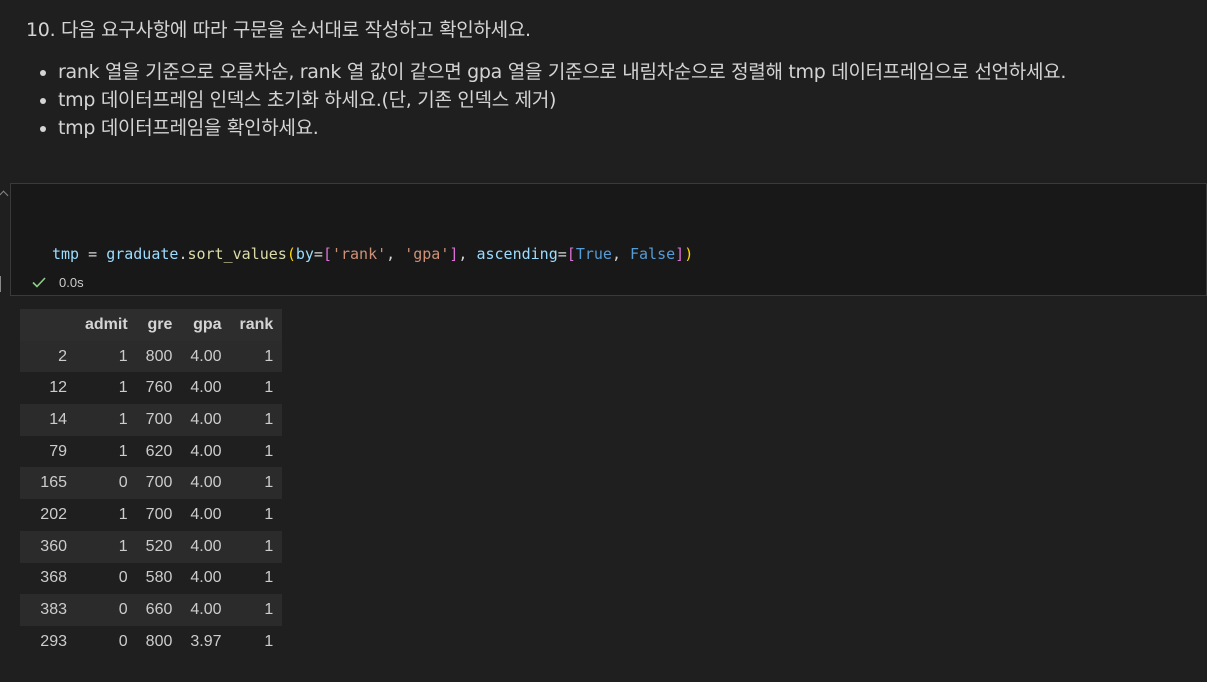 The image size is (1207, 682). I want to click on table-row: 2 1 800 4.00 1, so click(151, 356).